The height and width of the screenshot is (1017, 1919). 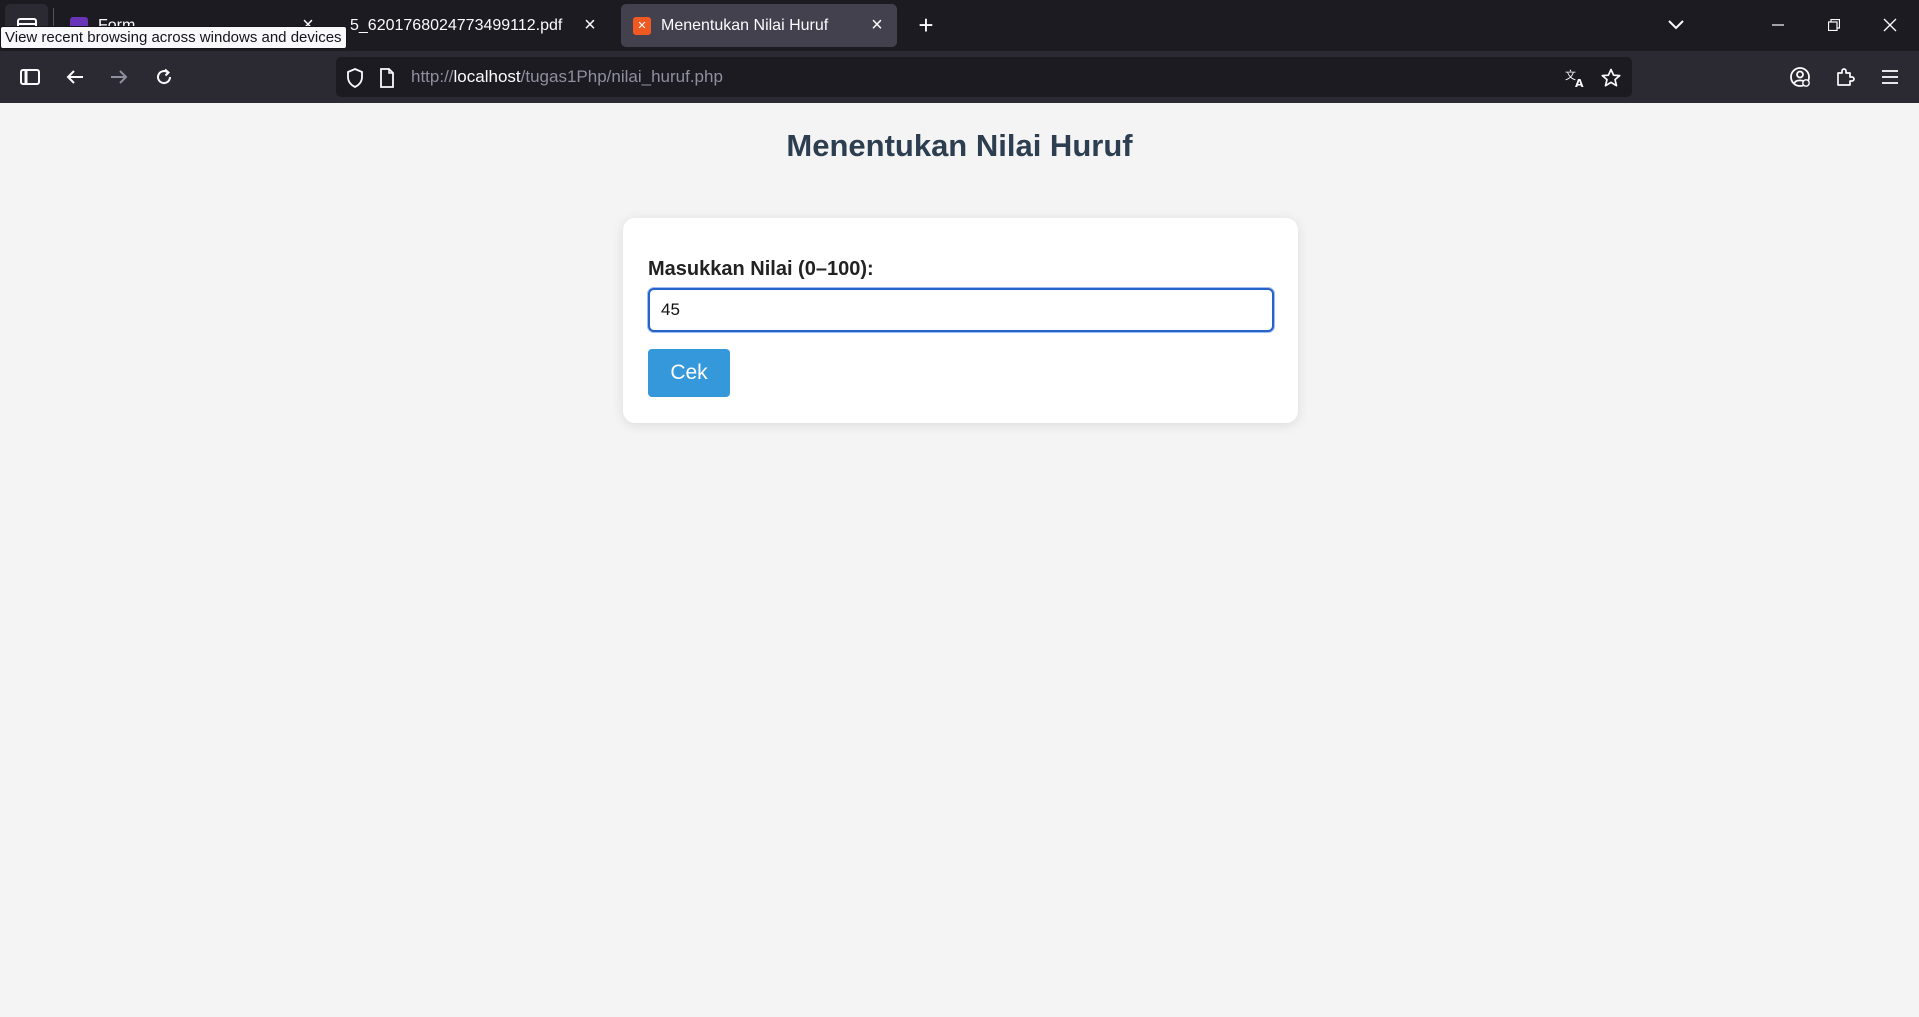 I want to click on url-host: localhost, so click(x=487, y=76).